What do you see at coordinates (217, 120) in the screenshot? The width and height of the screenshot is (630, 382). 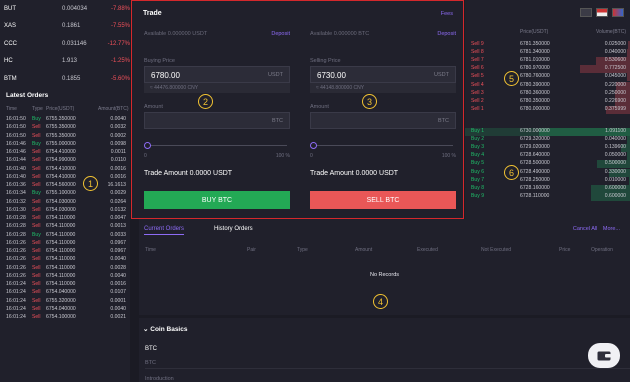 I see `buy-amount-input: BTC` at bounding box center [217, 120].